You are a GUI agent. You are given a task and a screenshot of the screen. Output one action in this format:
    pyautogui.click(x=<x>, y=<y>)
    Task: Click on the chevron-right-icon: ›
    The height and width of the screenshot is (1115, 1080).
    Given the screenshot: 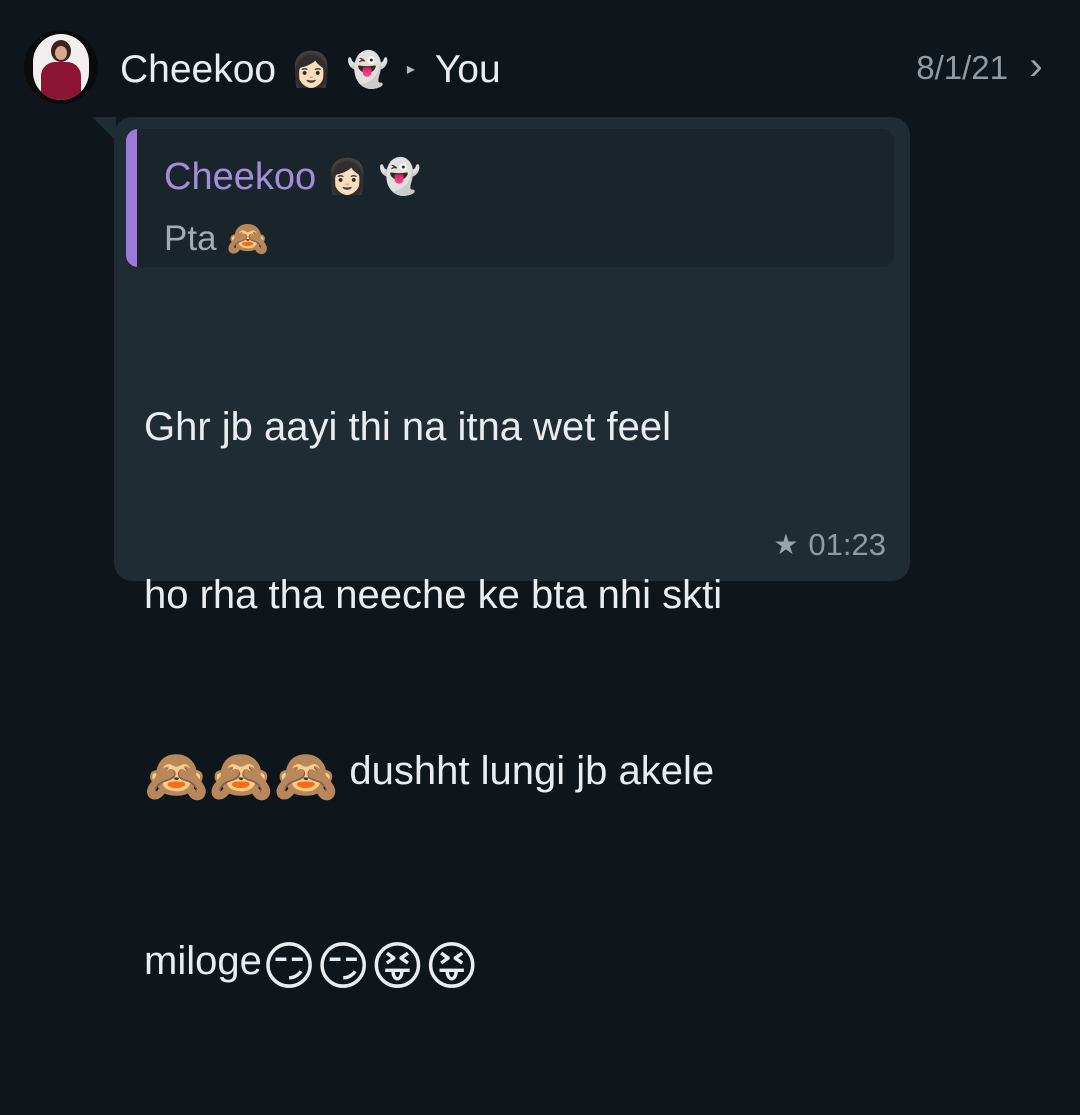 What is the action you would take?
    pyautogui.click(x=1036, y=67)
    